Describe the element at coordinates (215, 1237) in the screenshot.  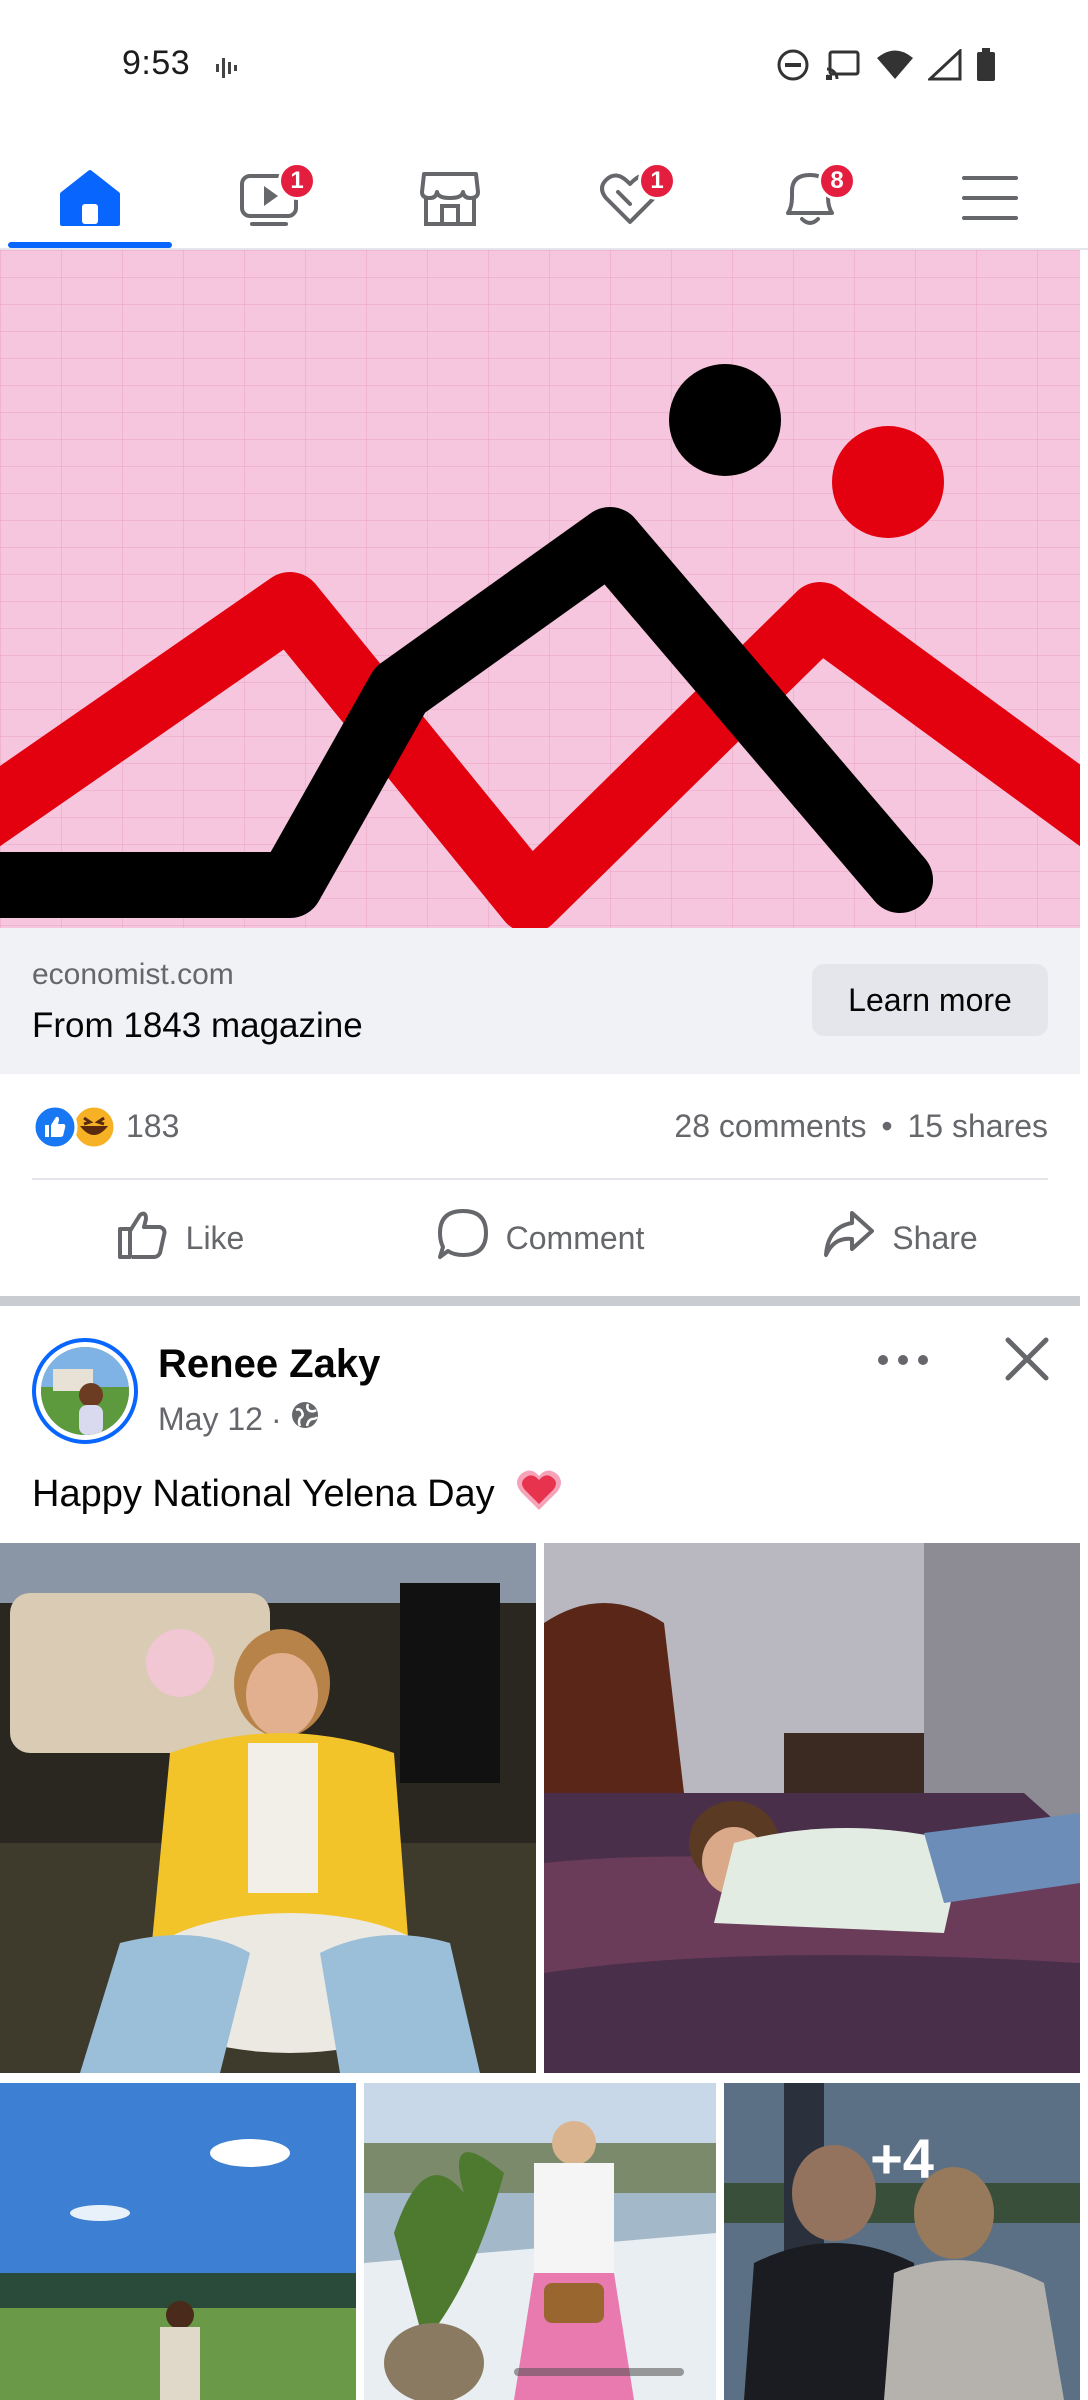
I see `like-label: Like` at that location.